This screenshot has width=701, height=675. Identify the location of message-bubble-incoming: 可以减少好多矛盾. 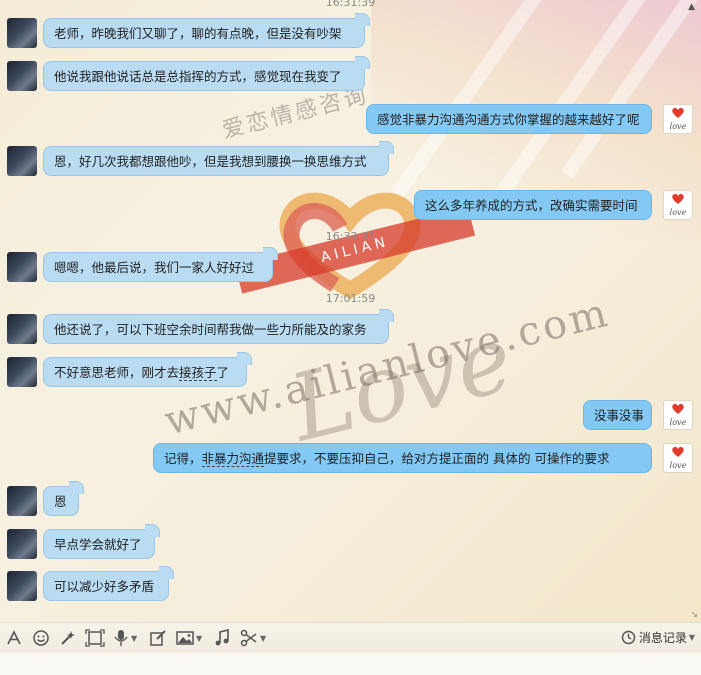
(108, 583).